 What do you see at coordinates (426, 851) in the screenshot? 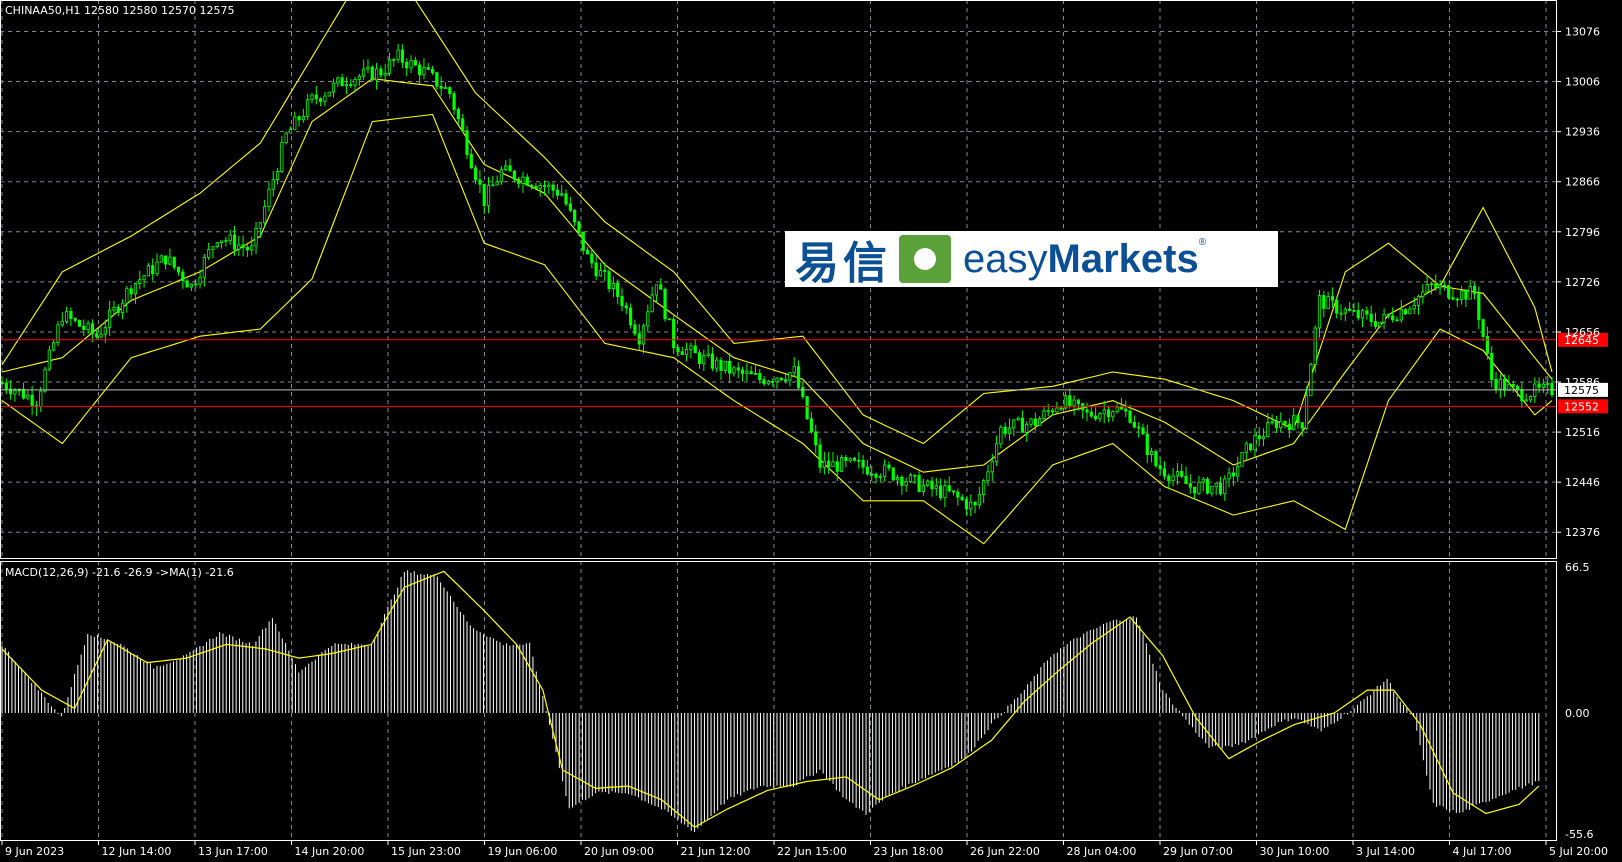
I see `time-tick-label: 15 Jun 23:00` at bounding box center [426, 851].